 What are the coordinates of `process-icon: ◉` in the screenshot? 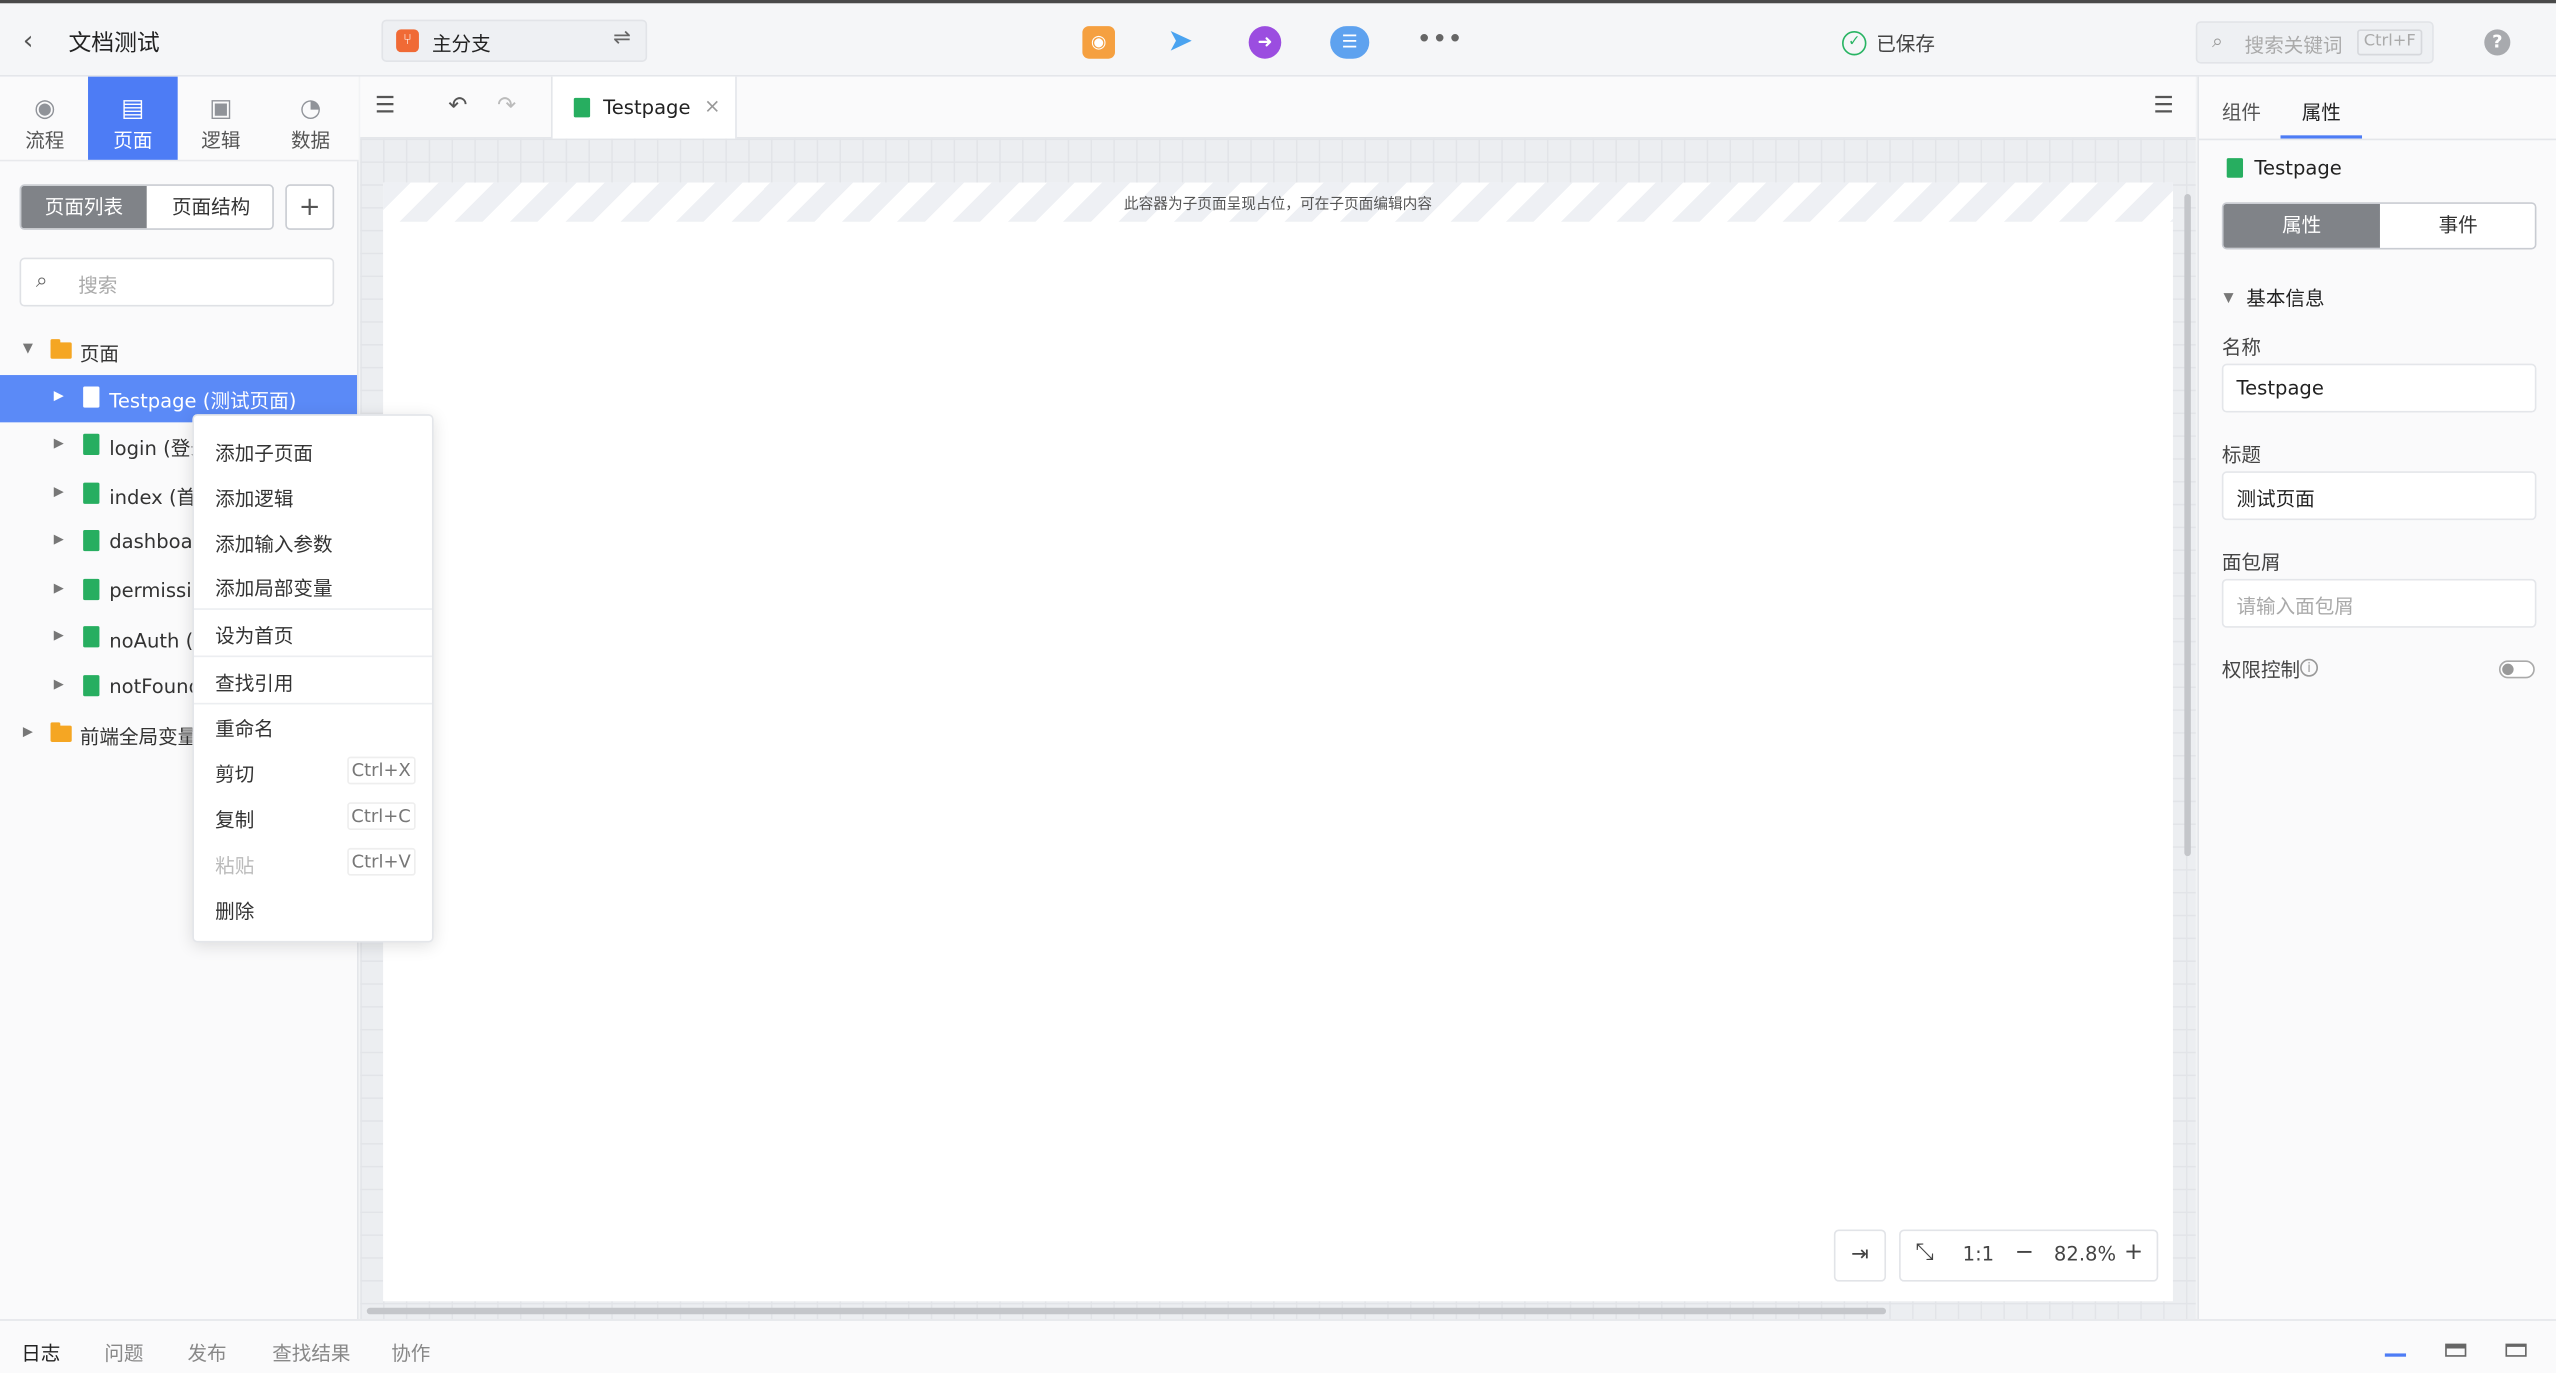 It's located at (45, 107).